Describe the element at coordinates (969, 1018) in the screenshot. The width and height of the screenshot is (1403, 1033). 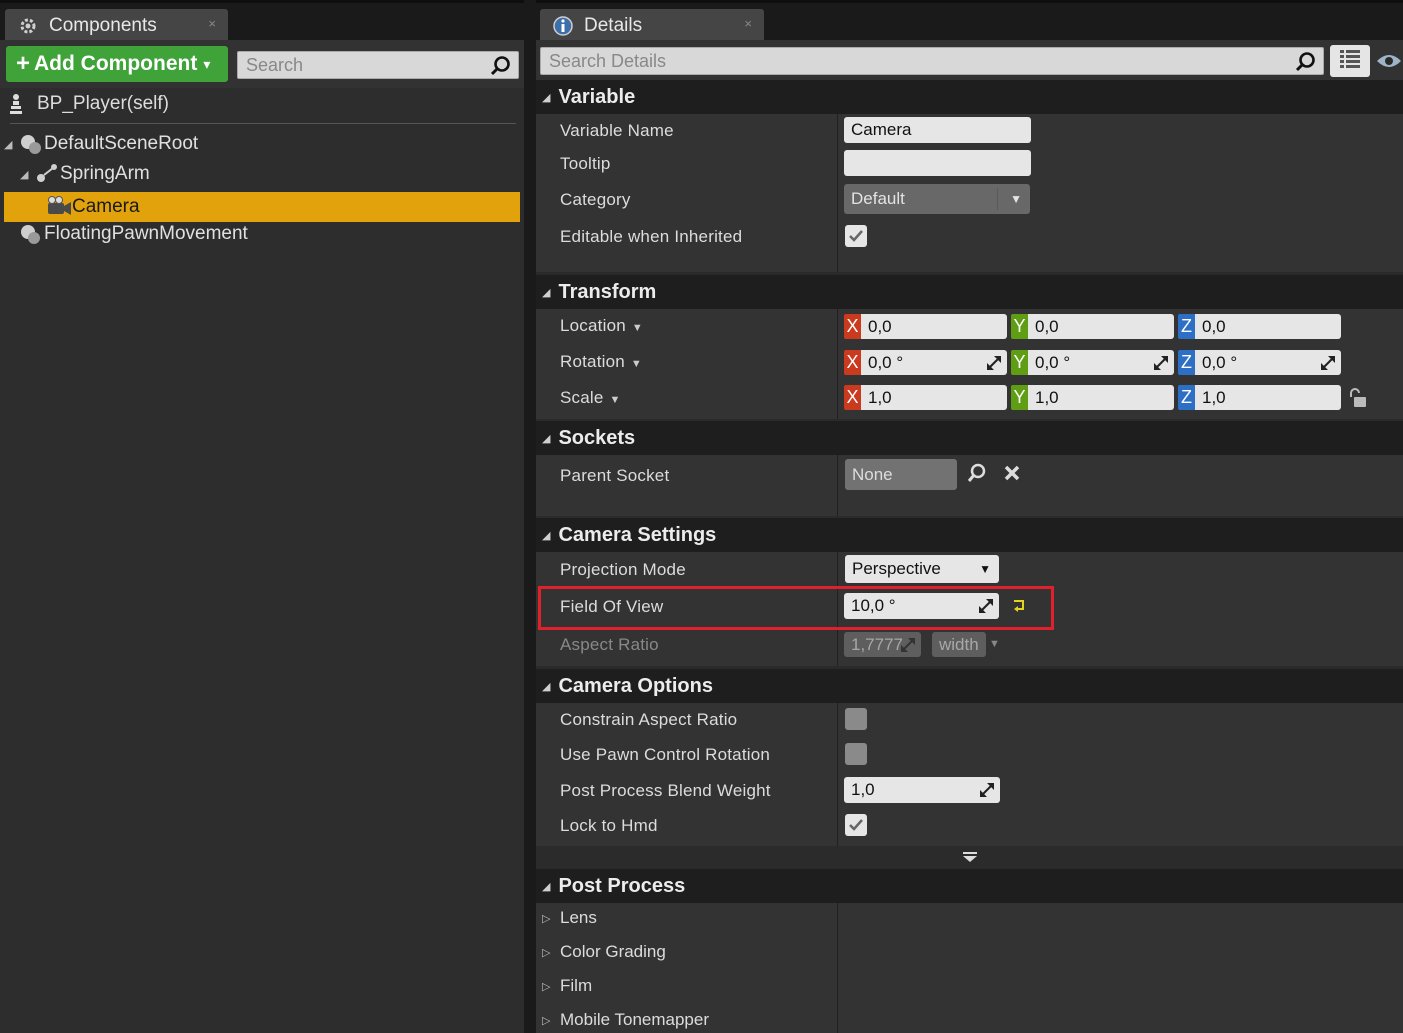
I see `post-process-item-mobile-tonemapper: ▷ Mobile Tonemapper` at that location.